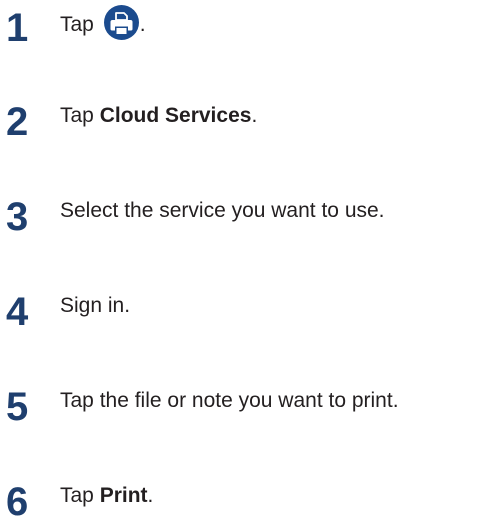 The height and width of the screenshot is (530, 489). What do you see at coordinates (17, 312) in the screenshot?
I see `step-number: 4` at bounding box center [17, 312].